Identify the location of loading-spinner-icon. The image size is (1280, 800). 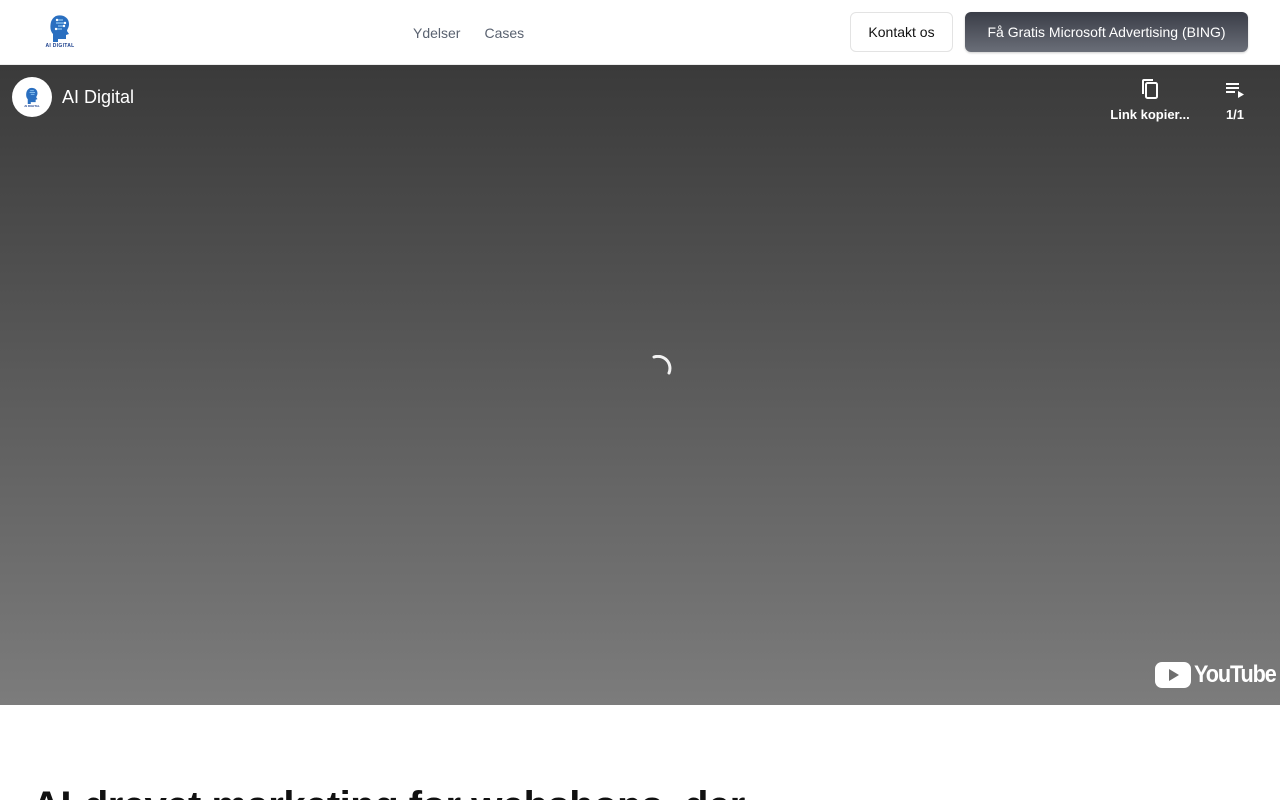
(662, 365).